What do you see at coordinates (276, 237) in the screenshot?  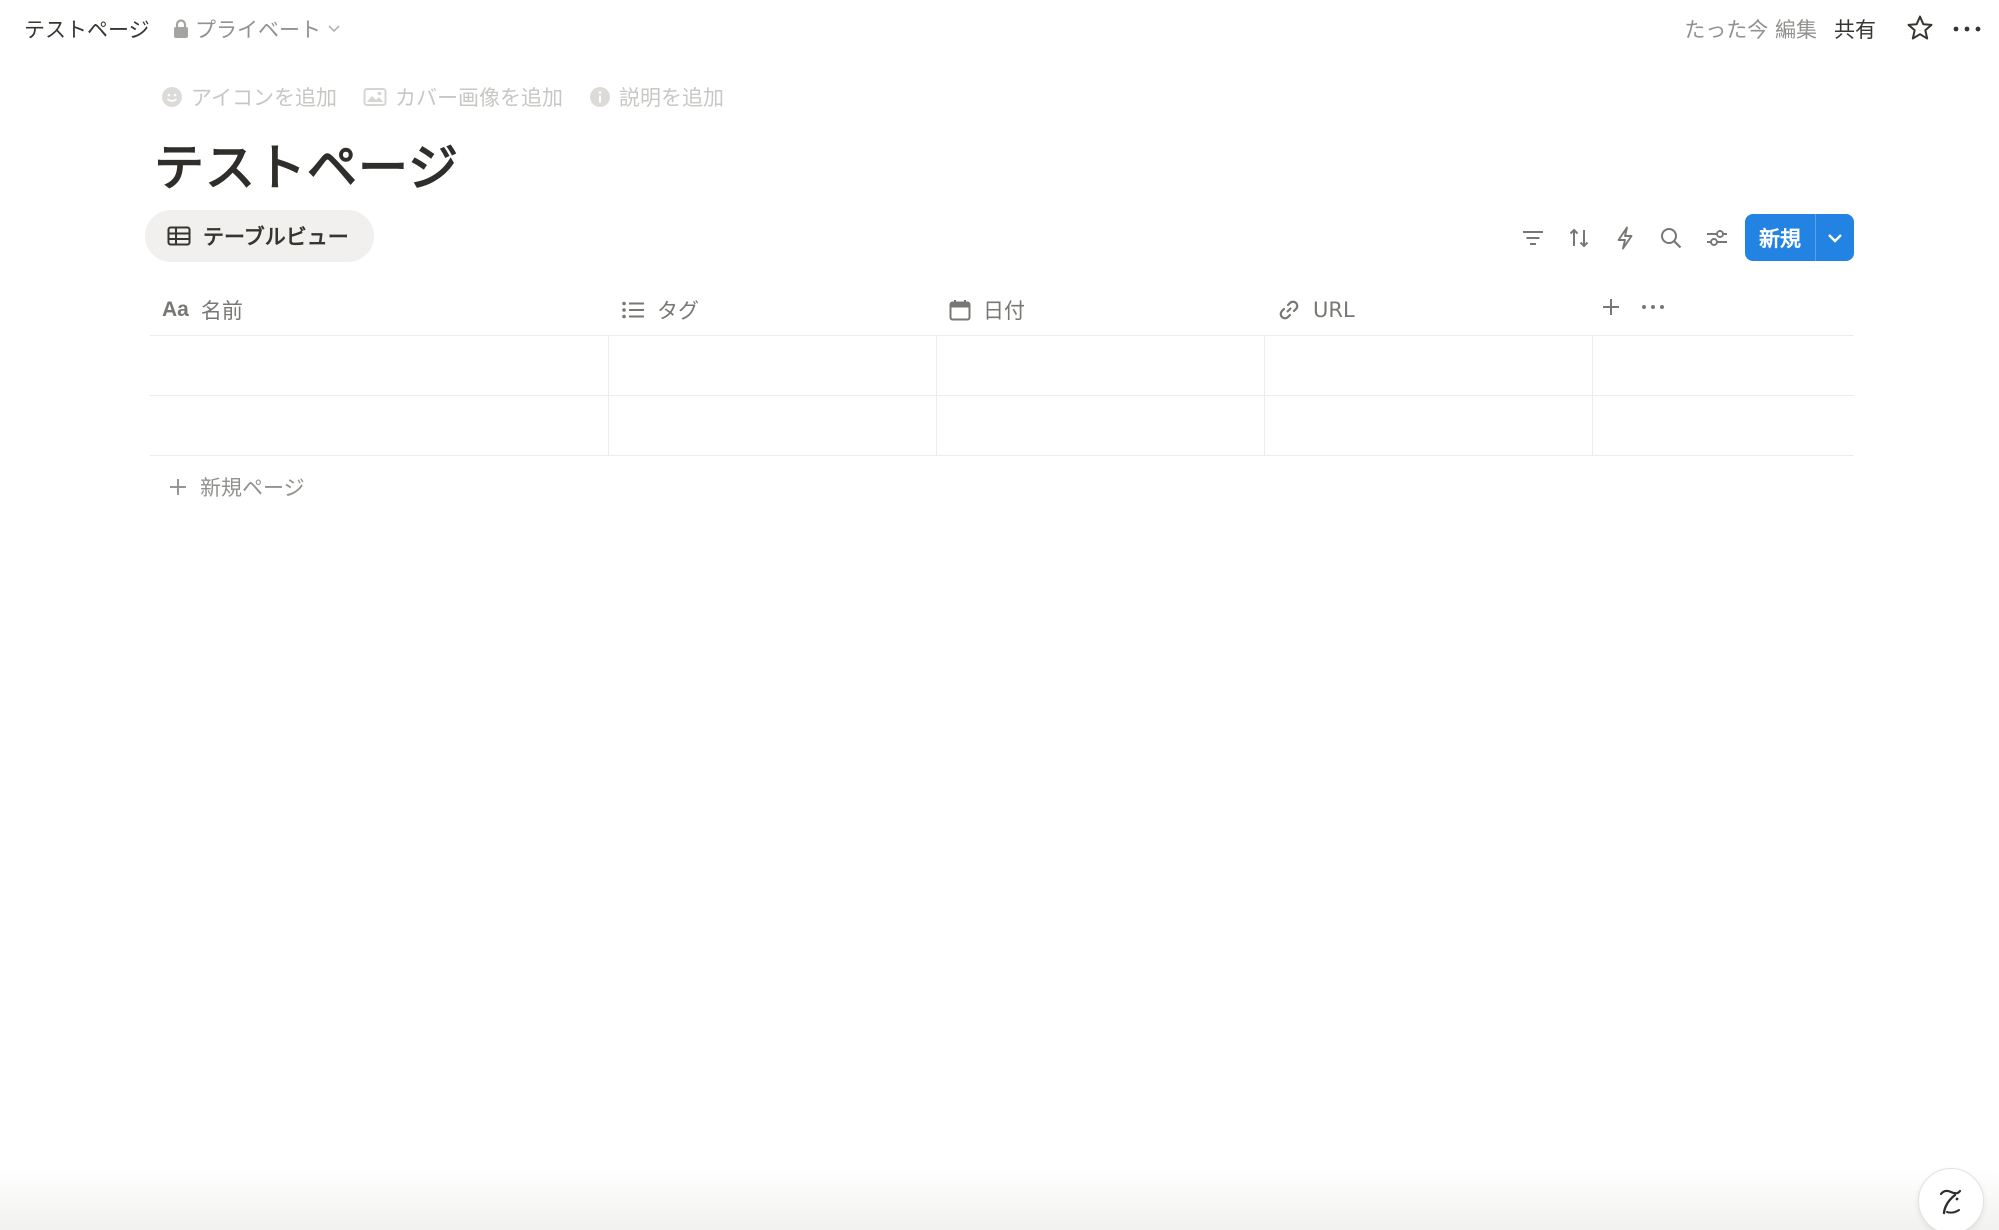 I see `view-tab-label: テーブルビュー` at bounding box center [276, 237].